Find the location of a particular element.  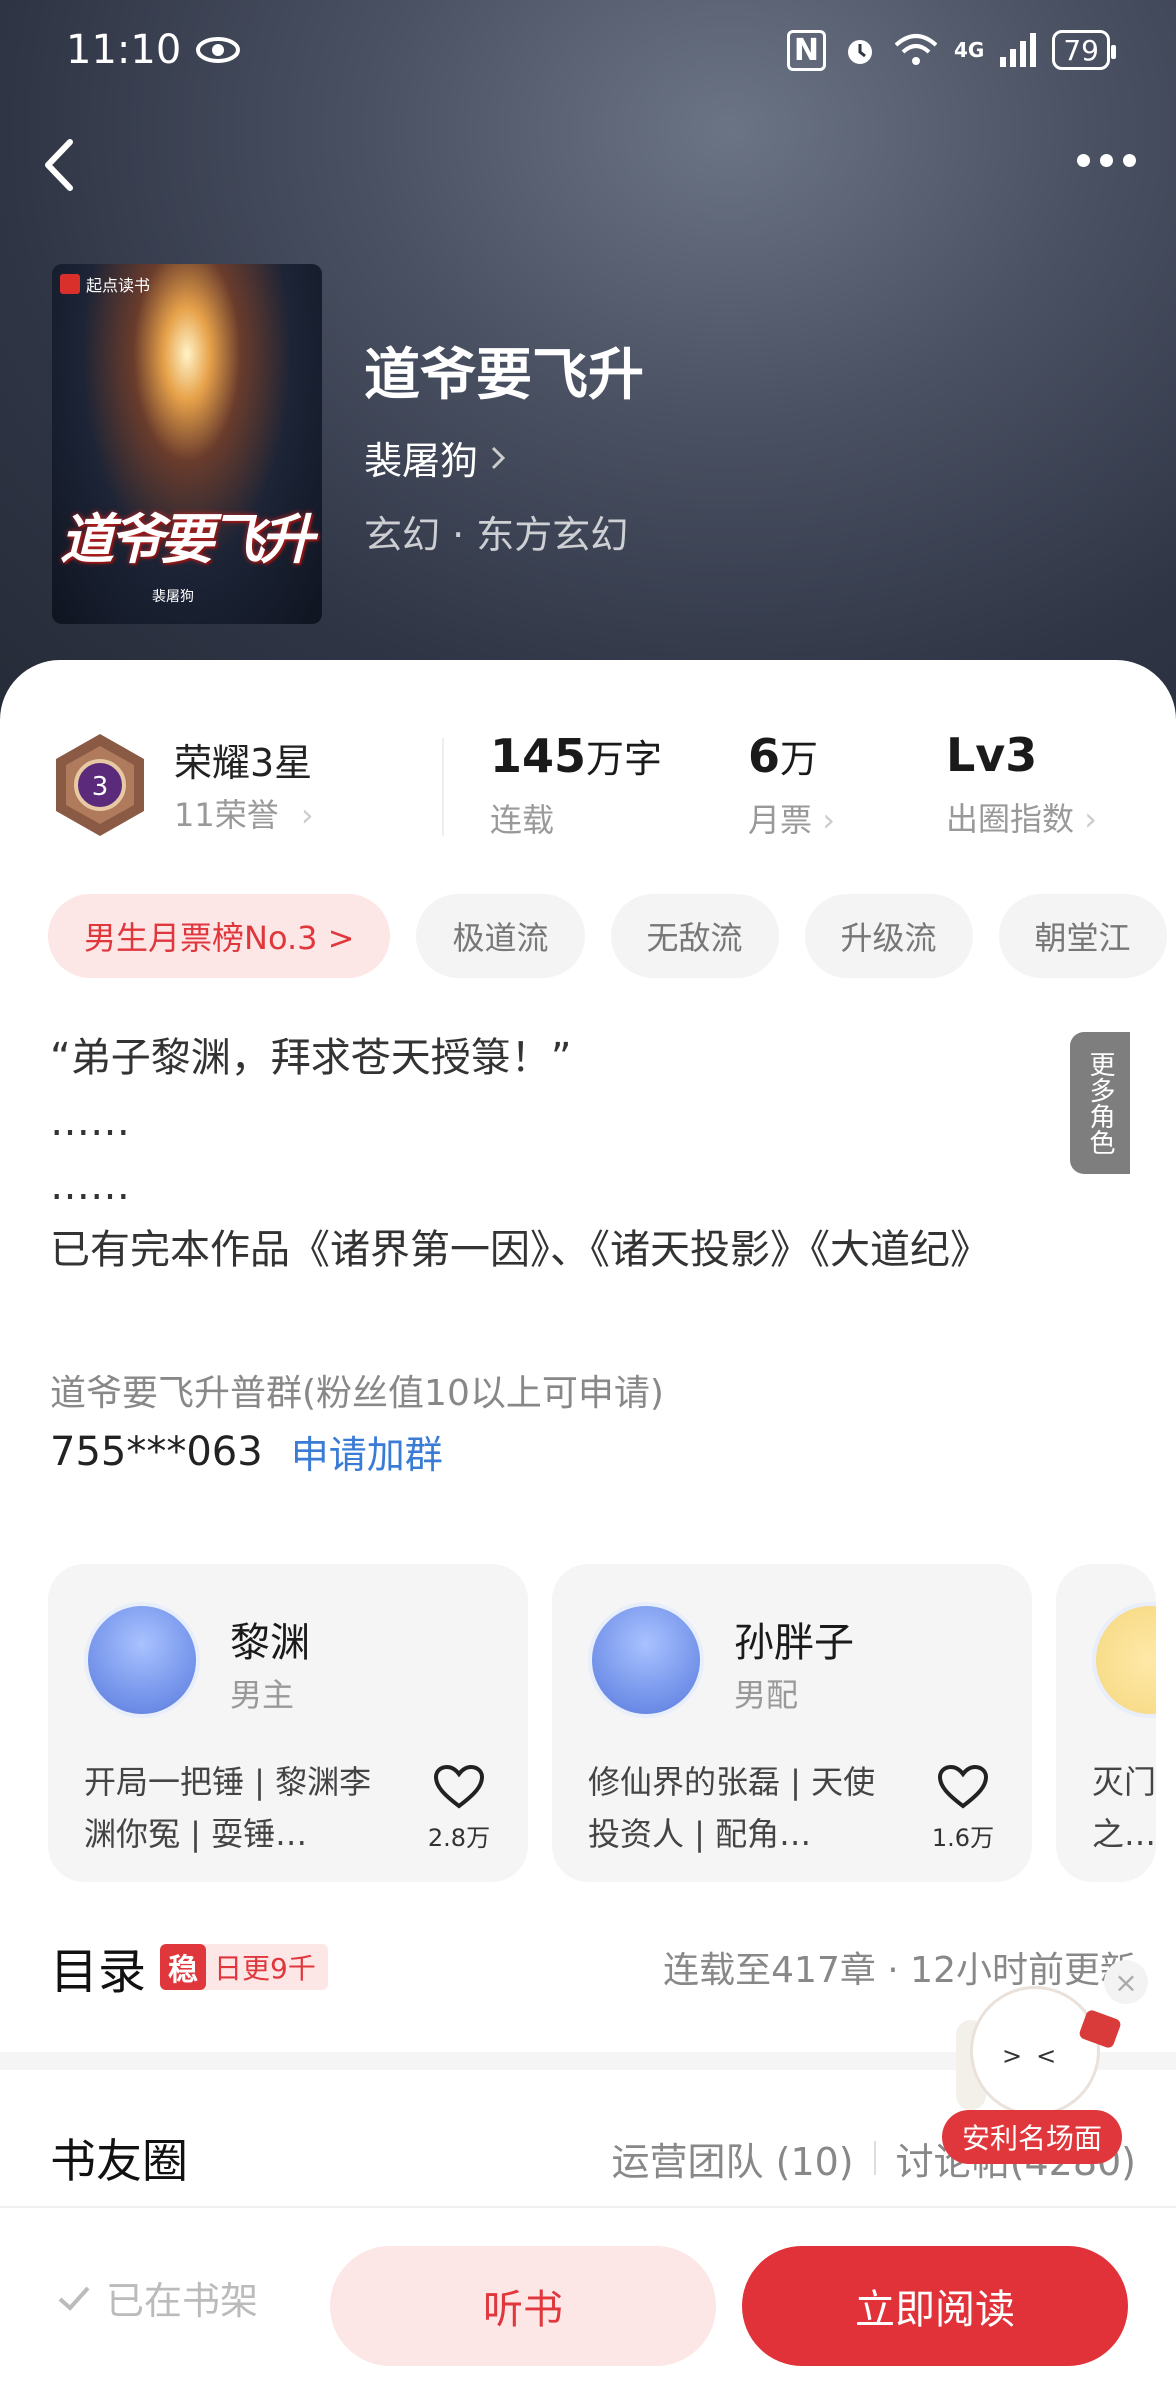

network-label: 4G is located at coordinates (969, 50).